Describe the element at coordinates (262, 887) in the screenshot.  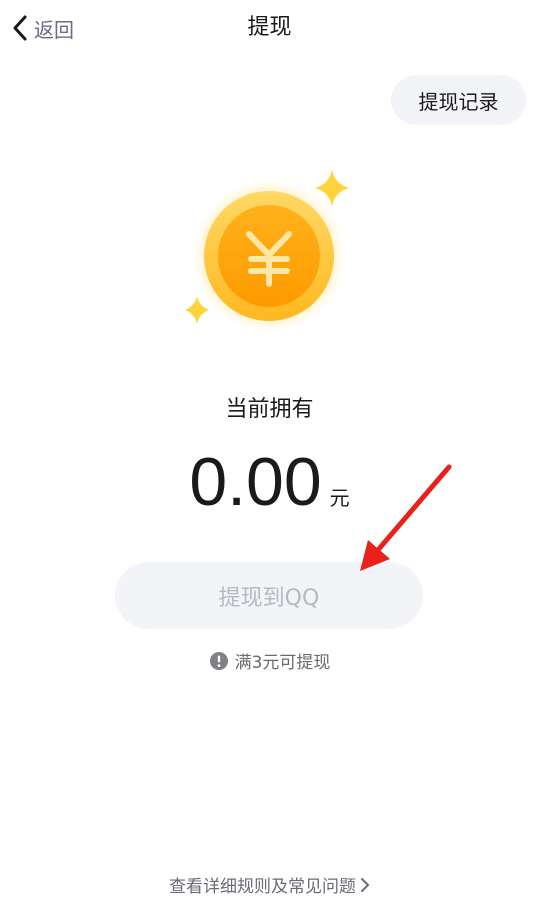
I see `rules-faq-label: 查看详细规则及常见问题` at that location.